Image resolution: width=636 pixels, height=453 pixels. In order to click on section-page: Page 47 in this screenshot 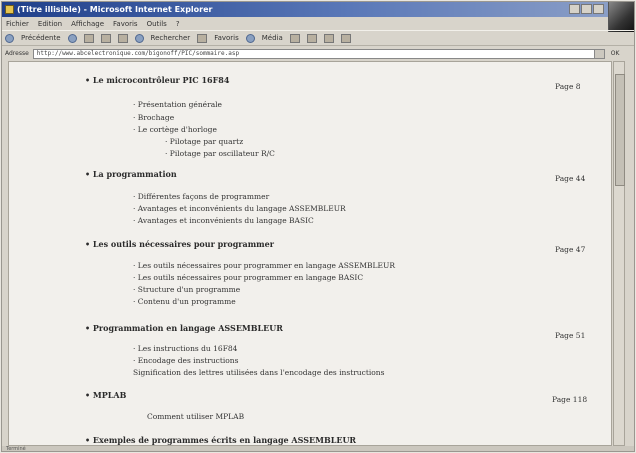, I will do `click(570, 249)`.